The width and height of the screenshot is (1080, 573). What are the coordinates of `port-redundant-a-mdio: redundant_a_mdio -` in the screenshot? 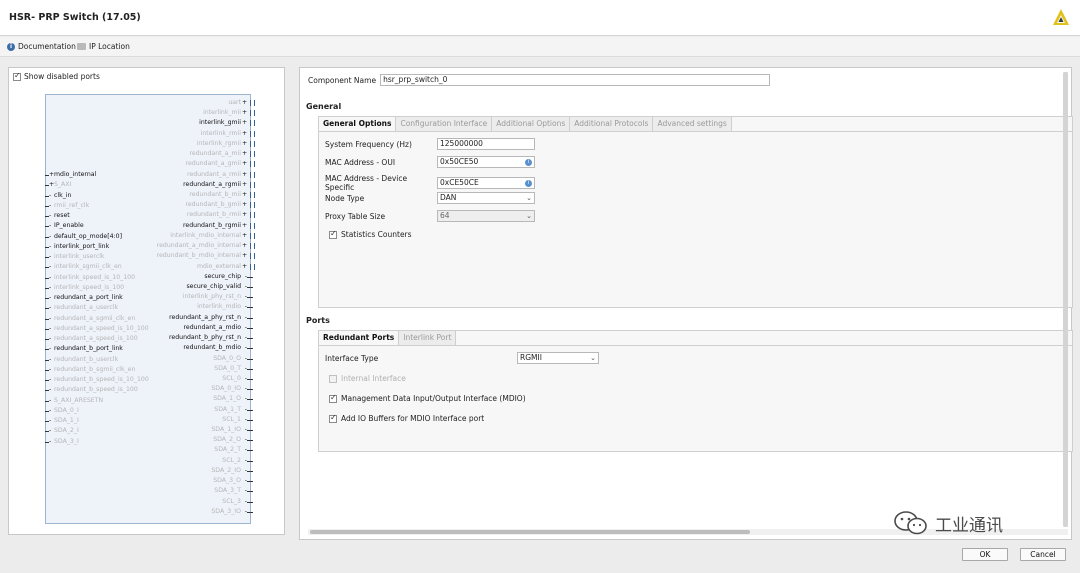 It's located at (218, 328).